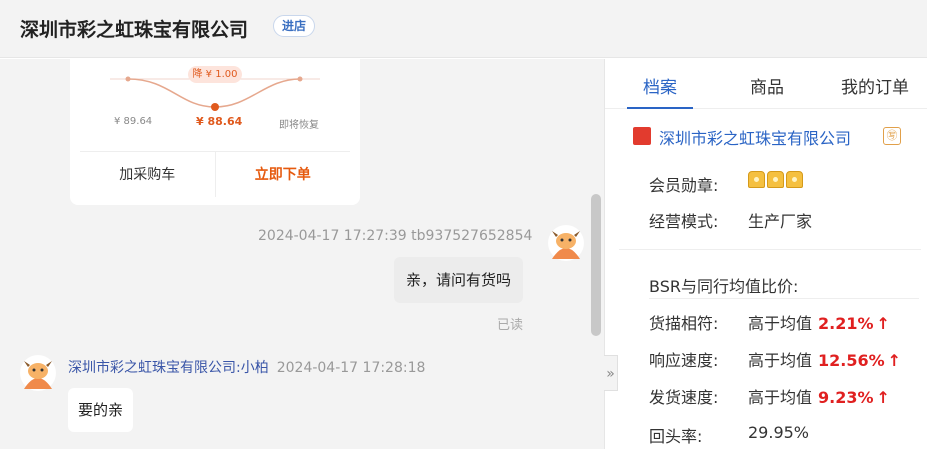  Describe the element at coordinates (395, 236) in the screenshot. I see `message-meta: 2024-04-17 17:27:39 tb937527652854` at that location.